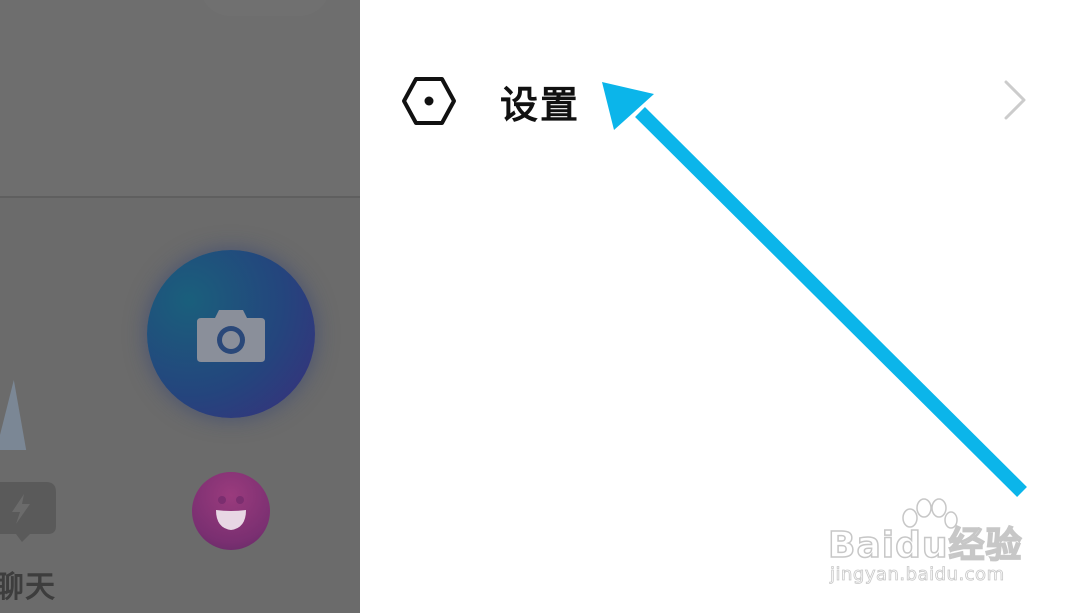 The width and height of the screenshot is (1080, 613). What do you see at coordinates (917, 575) in the screenshot?
I see `watermark-url: jingyan.baidu.com` at bounding box center [917, 575].